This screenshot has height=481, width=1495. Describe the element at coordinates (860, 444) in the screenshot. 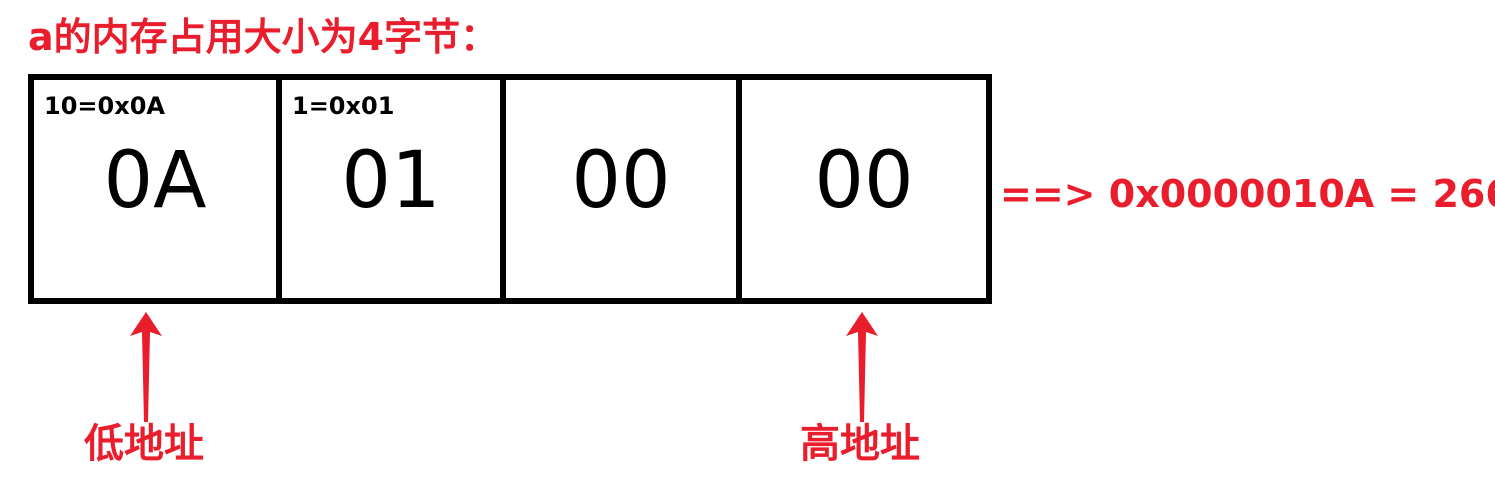

I see `high-address-label: 高地址` at that location.